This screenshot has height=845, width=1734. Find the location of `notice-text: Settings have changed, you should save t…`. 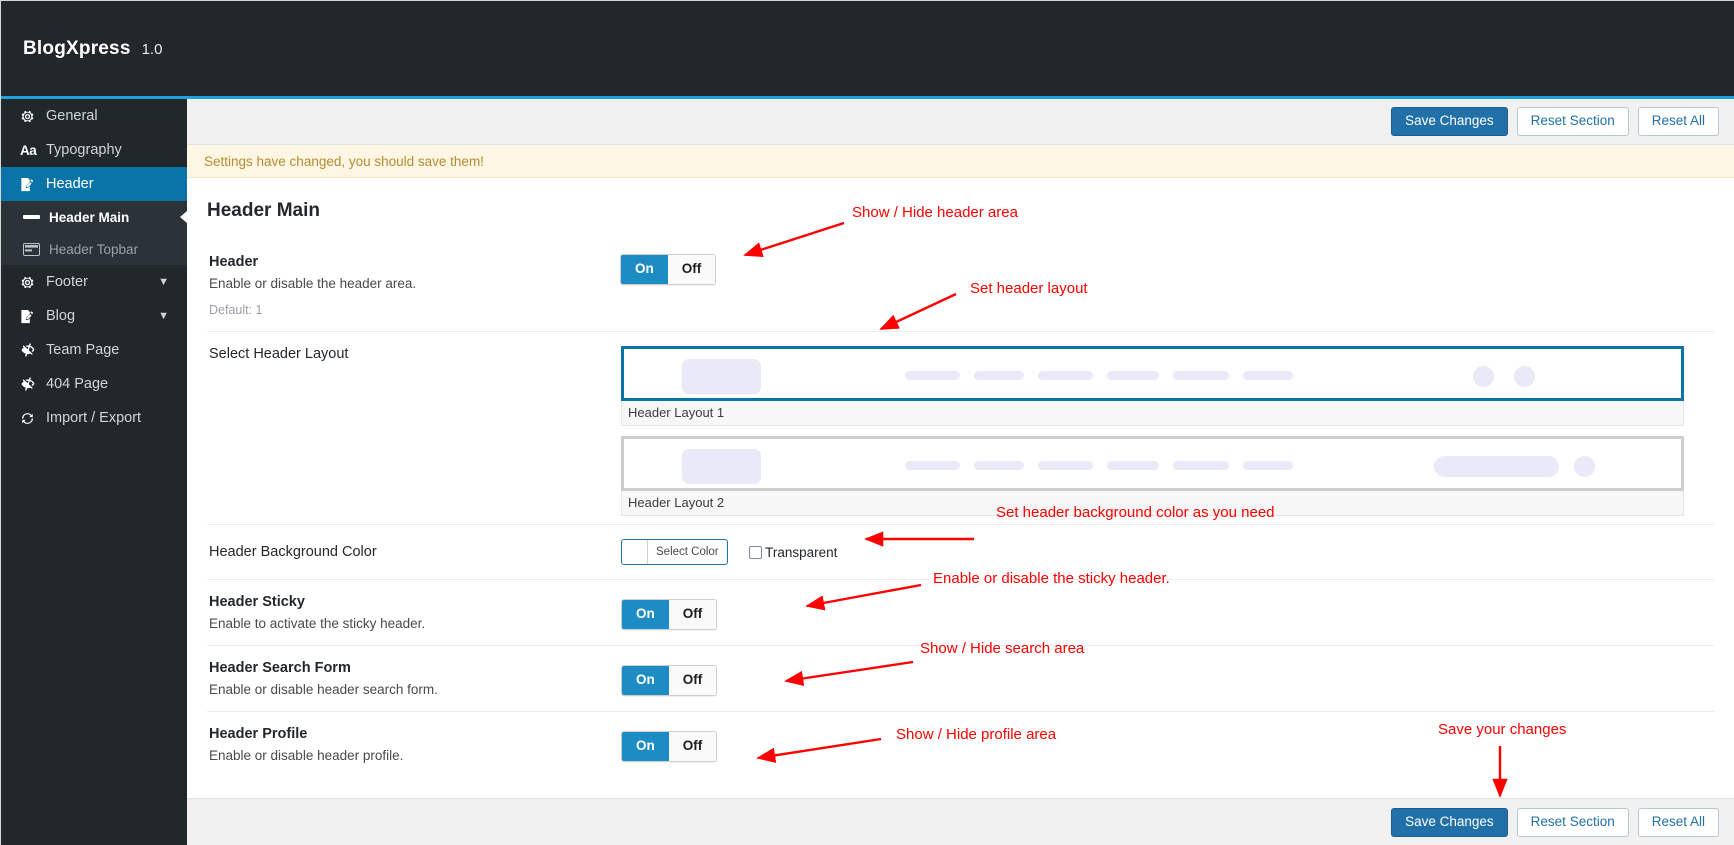

notice-text: Settings have changed, you should save t… is located at coordinates (344, 161).